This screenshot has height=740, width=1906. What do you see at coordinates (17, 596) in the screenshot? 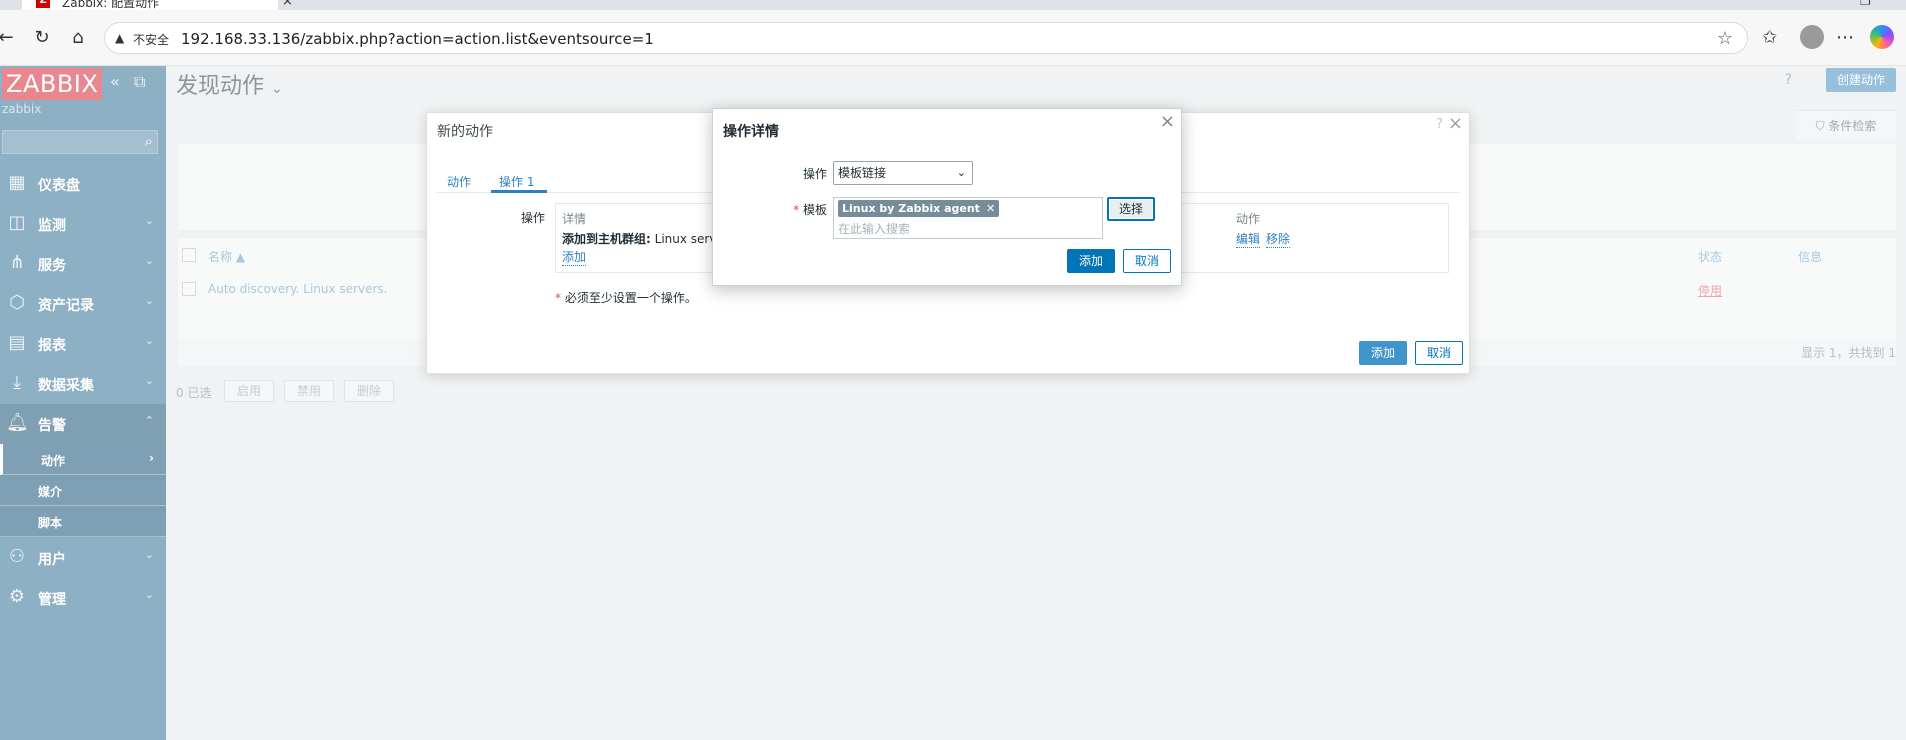
I see `gear-icon: ⚙` at bounding box center [17, 596].